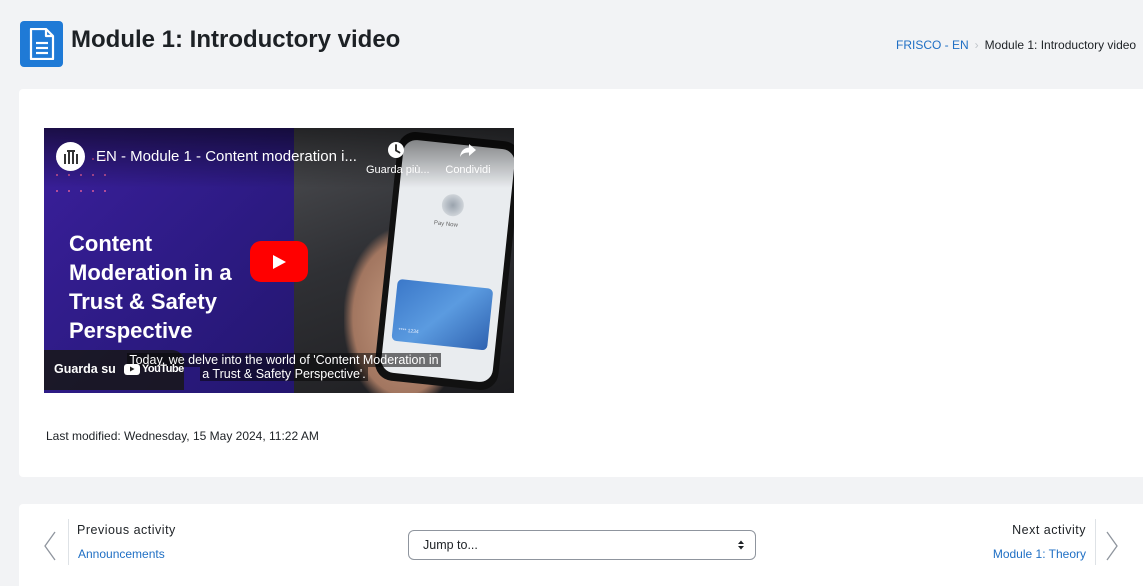  What do you see at coordinates (50, 546) in the screenshot?
I see `chevron-left-icon` at bounding box center [50, 546].